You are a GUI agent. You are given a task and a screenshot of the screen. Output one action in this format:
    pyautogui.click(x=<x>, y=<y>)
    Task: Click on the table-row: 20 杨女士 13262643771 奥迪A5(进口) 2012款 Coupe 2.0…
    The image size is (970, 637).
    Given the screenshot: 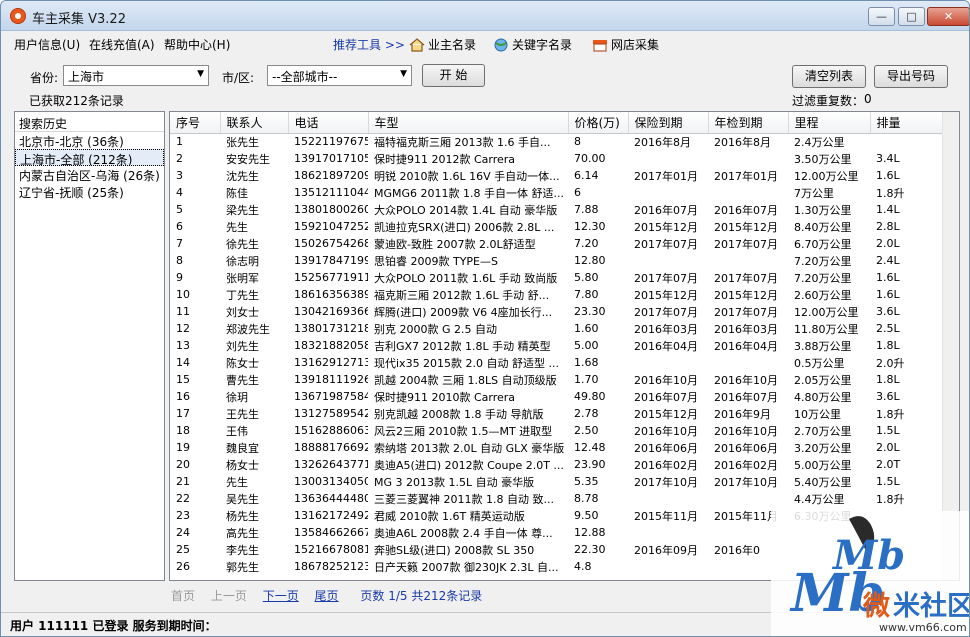 What is the action you would take?
    pyautogui.click(x=556, y=464)
    